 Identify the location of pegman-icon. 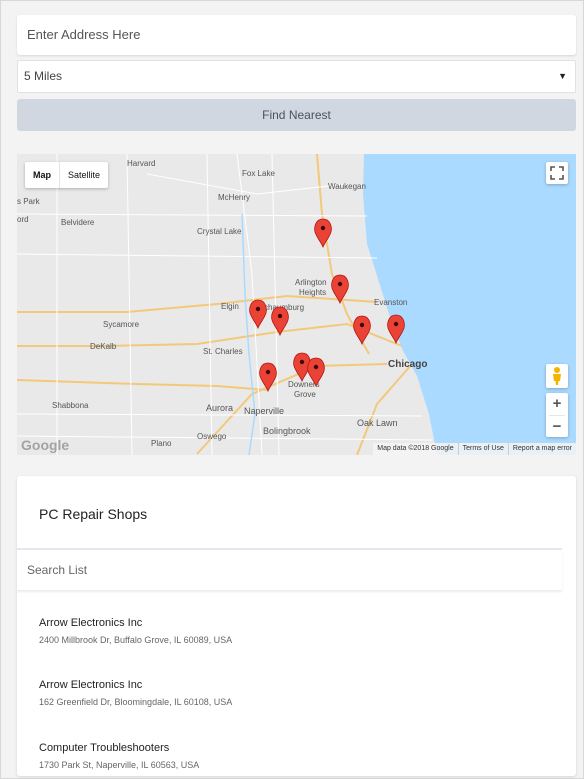
(557, 376).